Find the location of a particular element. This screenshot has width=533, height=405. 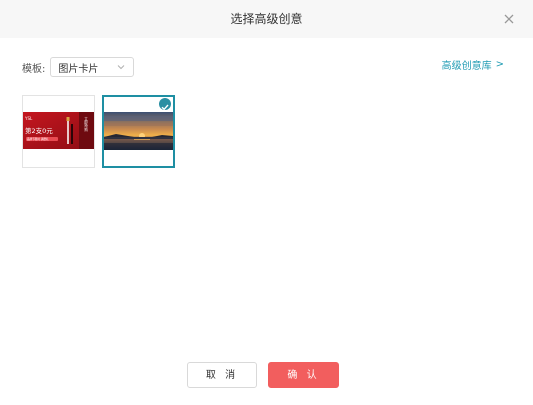

promo-cta: 立即抢购 is located at coordinates (85, 124).